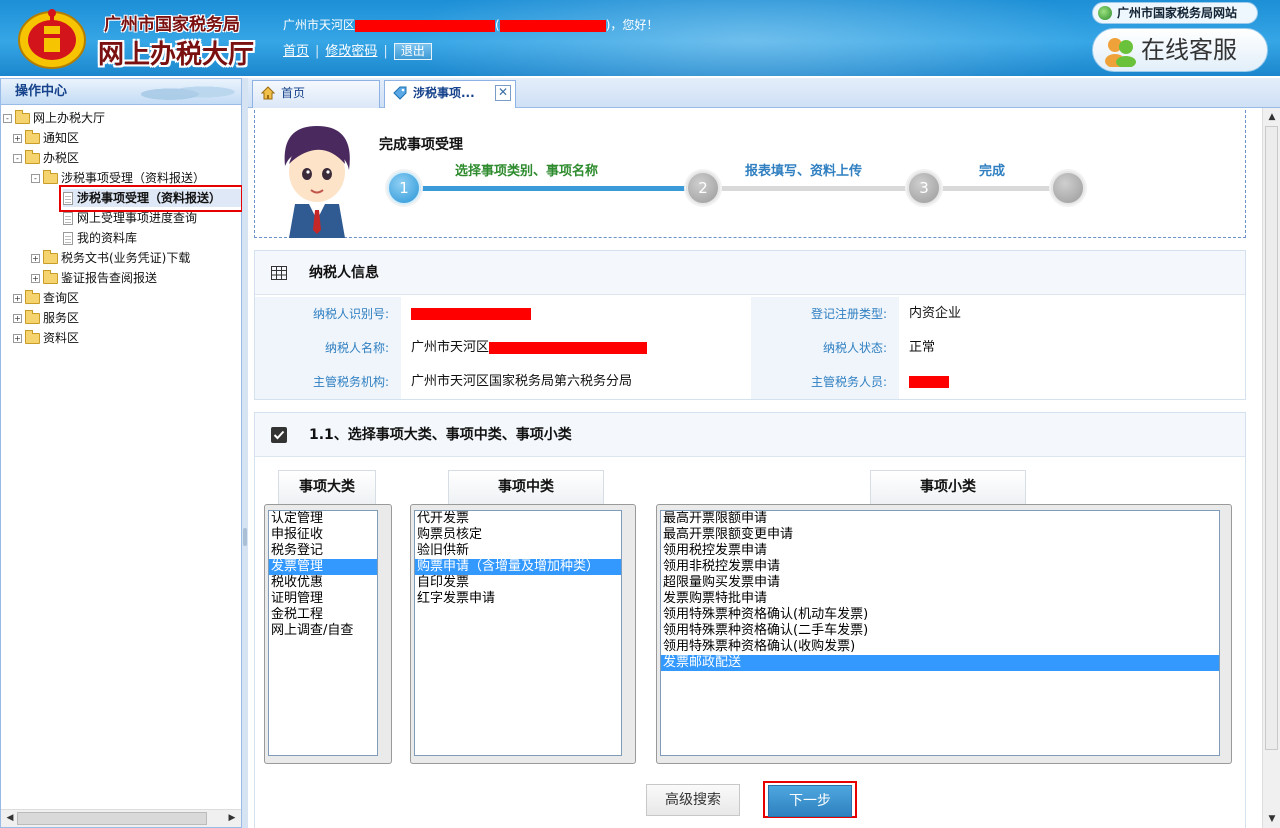  What do you see at coordinates (922, 347) in the screenshot?
I see `taxpayer-status-value: 正常` at bounding box center [922, 347].